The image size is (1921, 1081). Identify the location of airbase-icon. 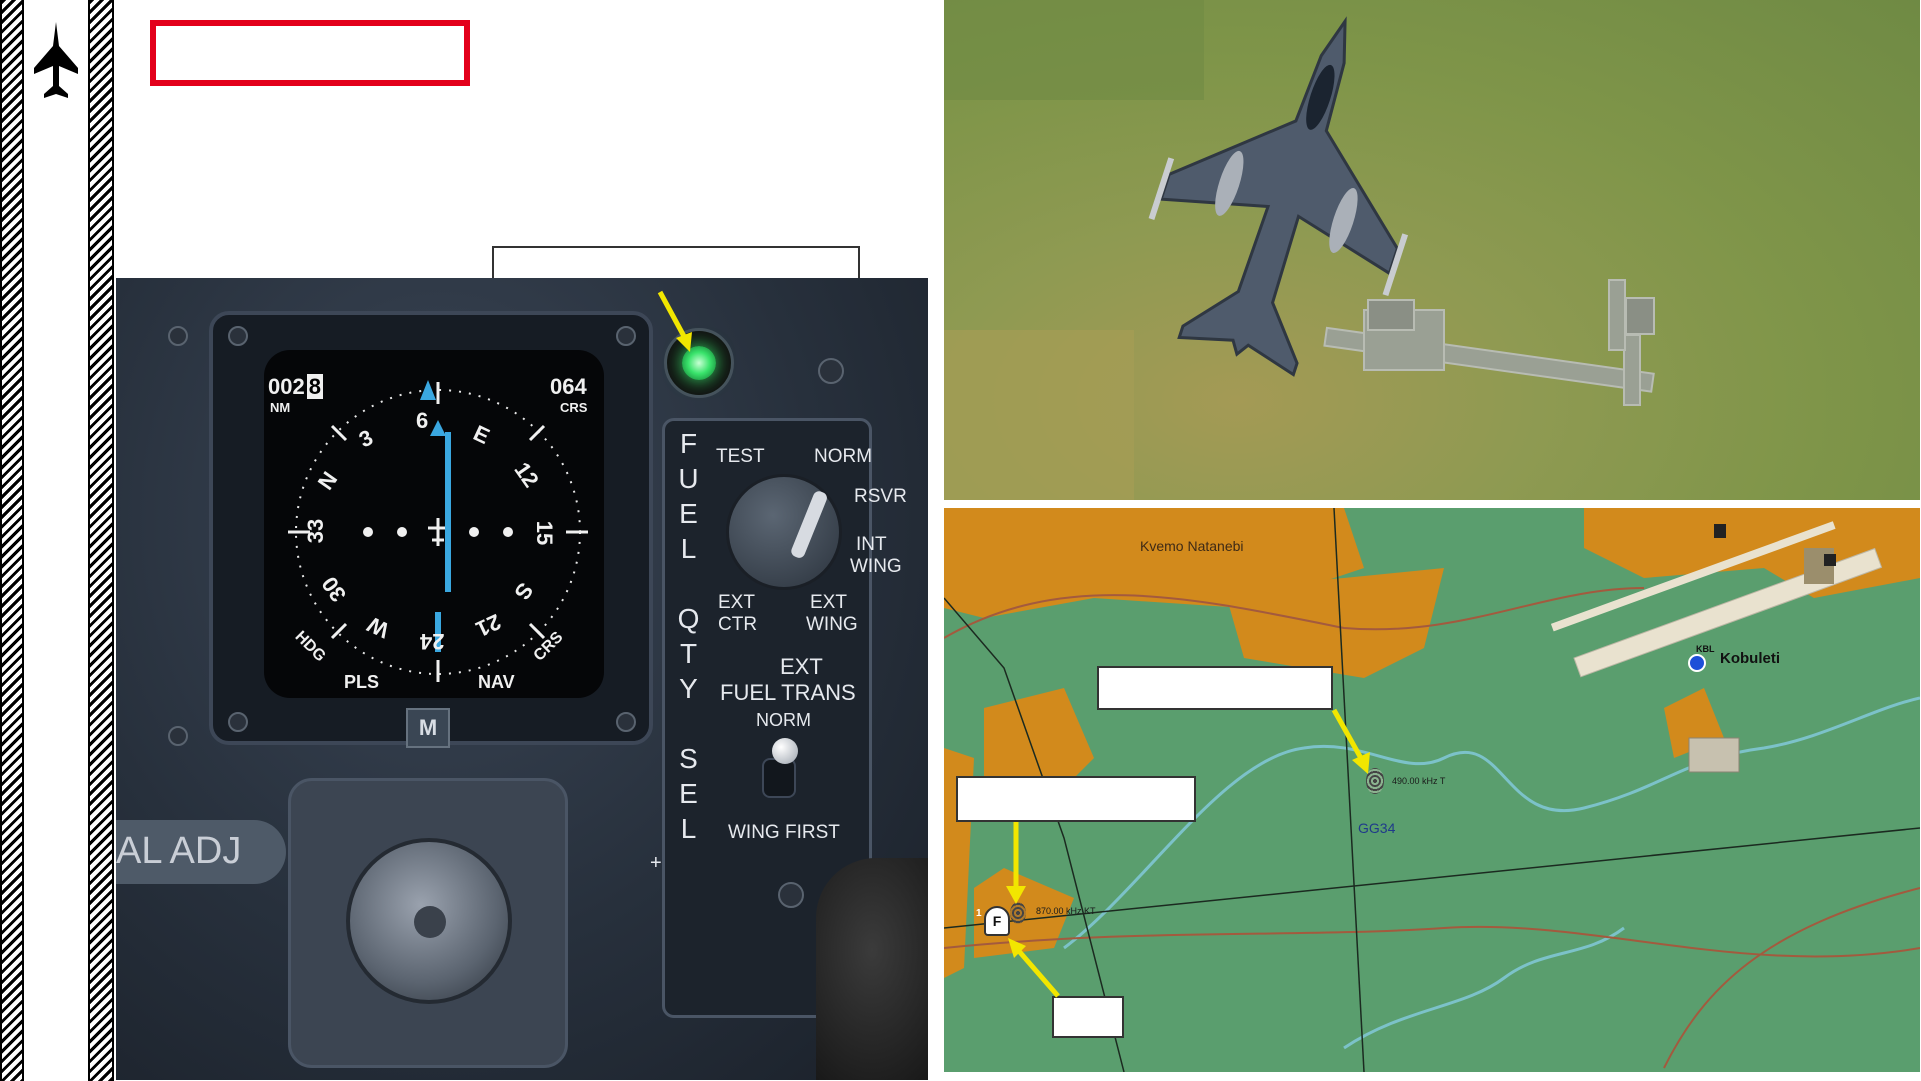
(1697, 663).